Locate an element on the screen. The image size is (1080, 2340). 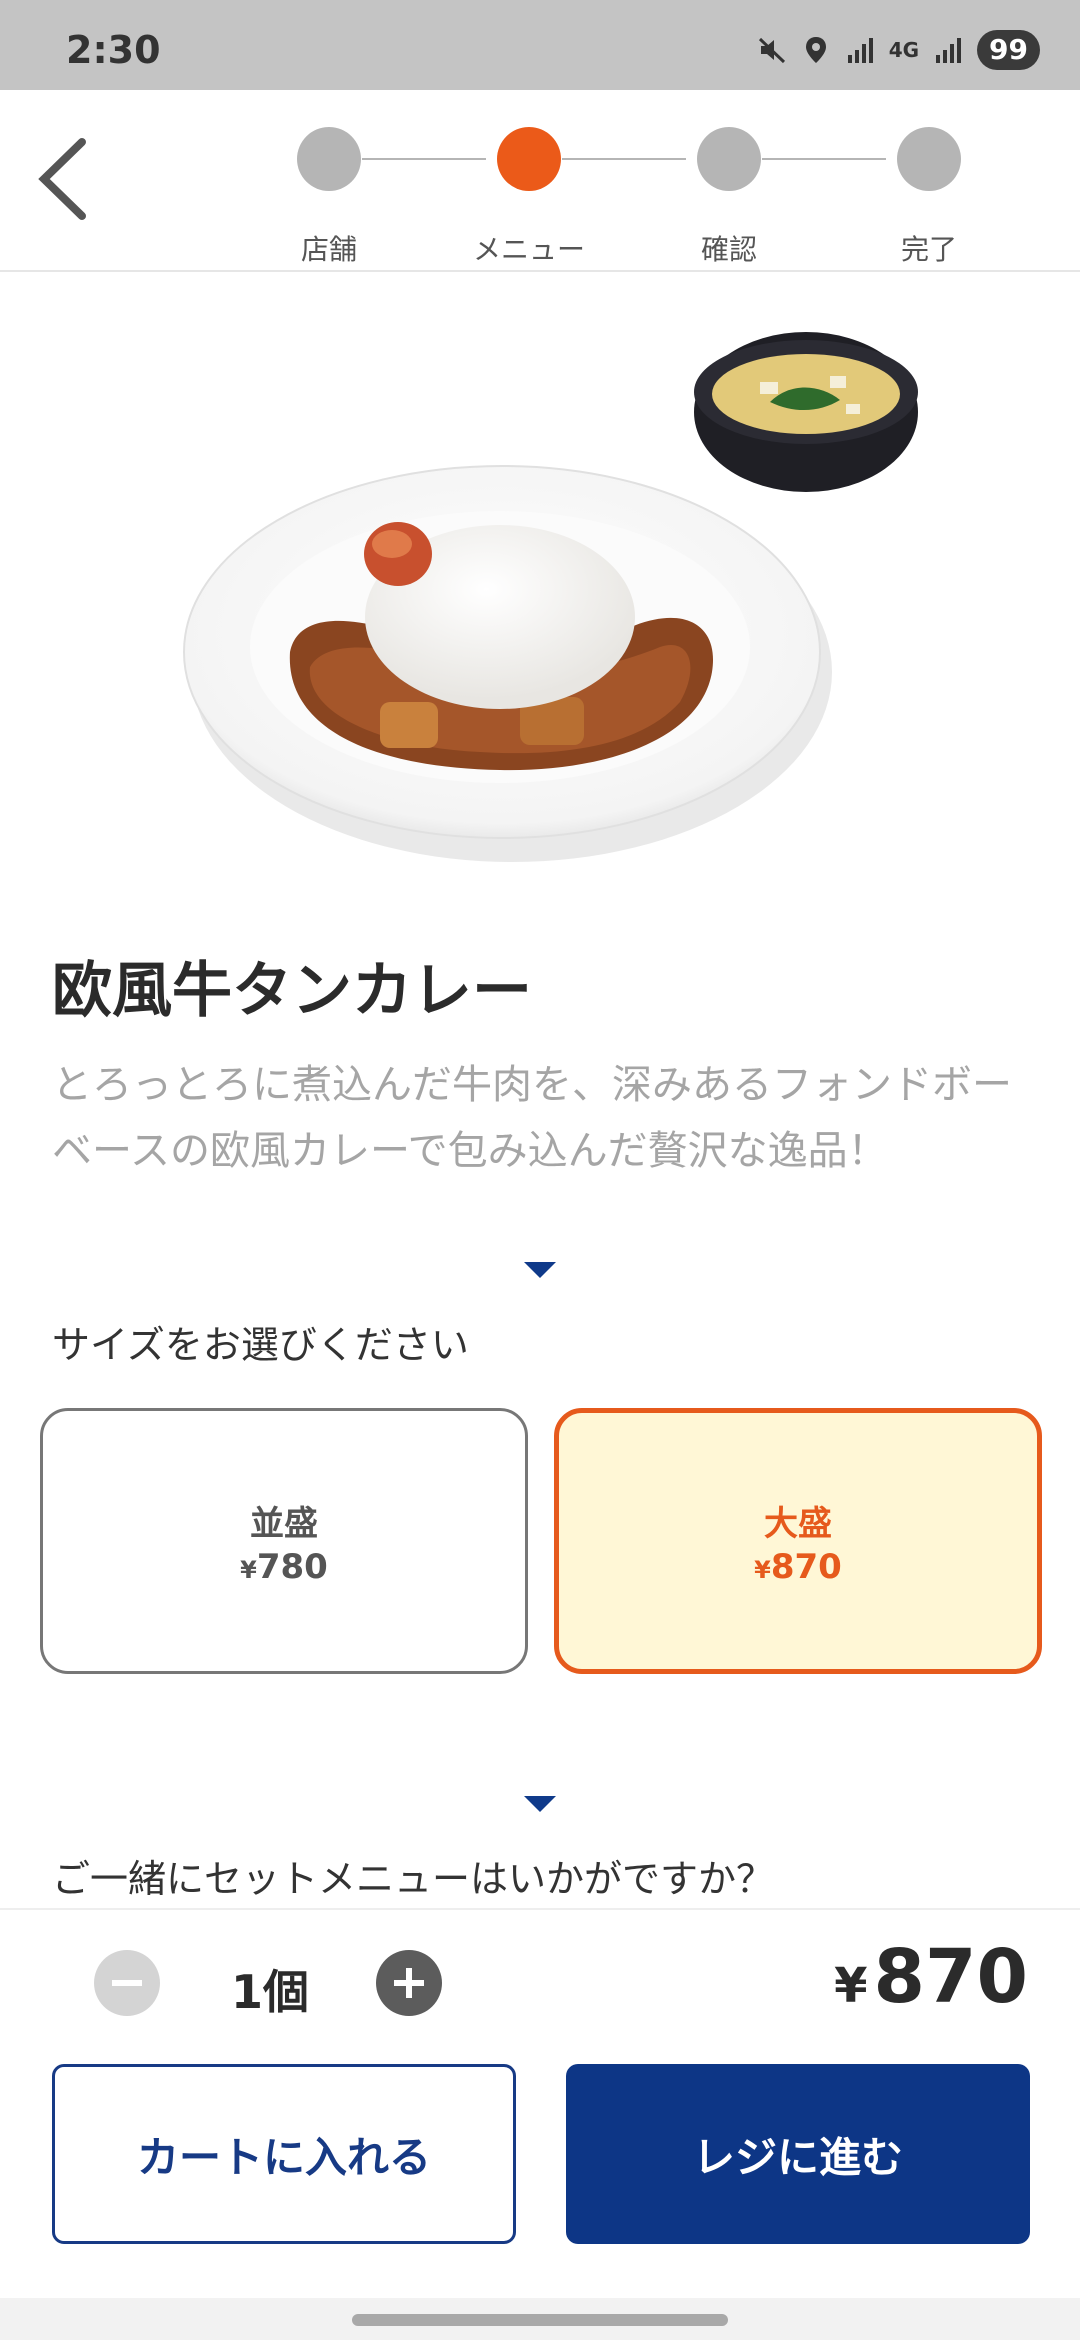
step-dot-complete is located at coordinates (929, 159).